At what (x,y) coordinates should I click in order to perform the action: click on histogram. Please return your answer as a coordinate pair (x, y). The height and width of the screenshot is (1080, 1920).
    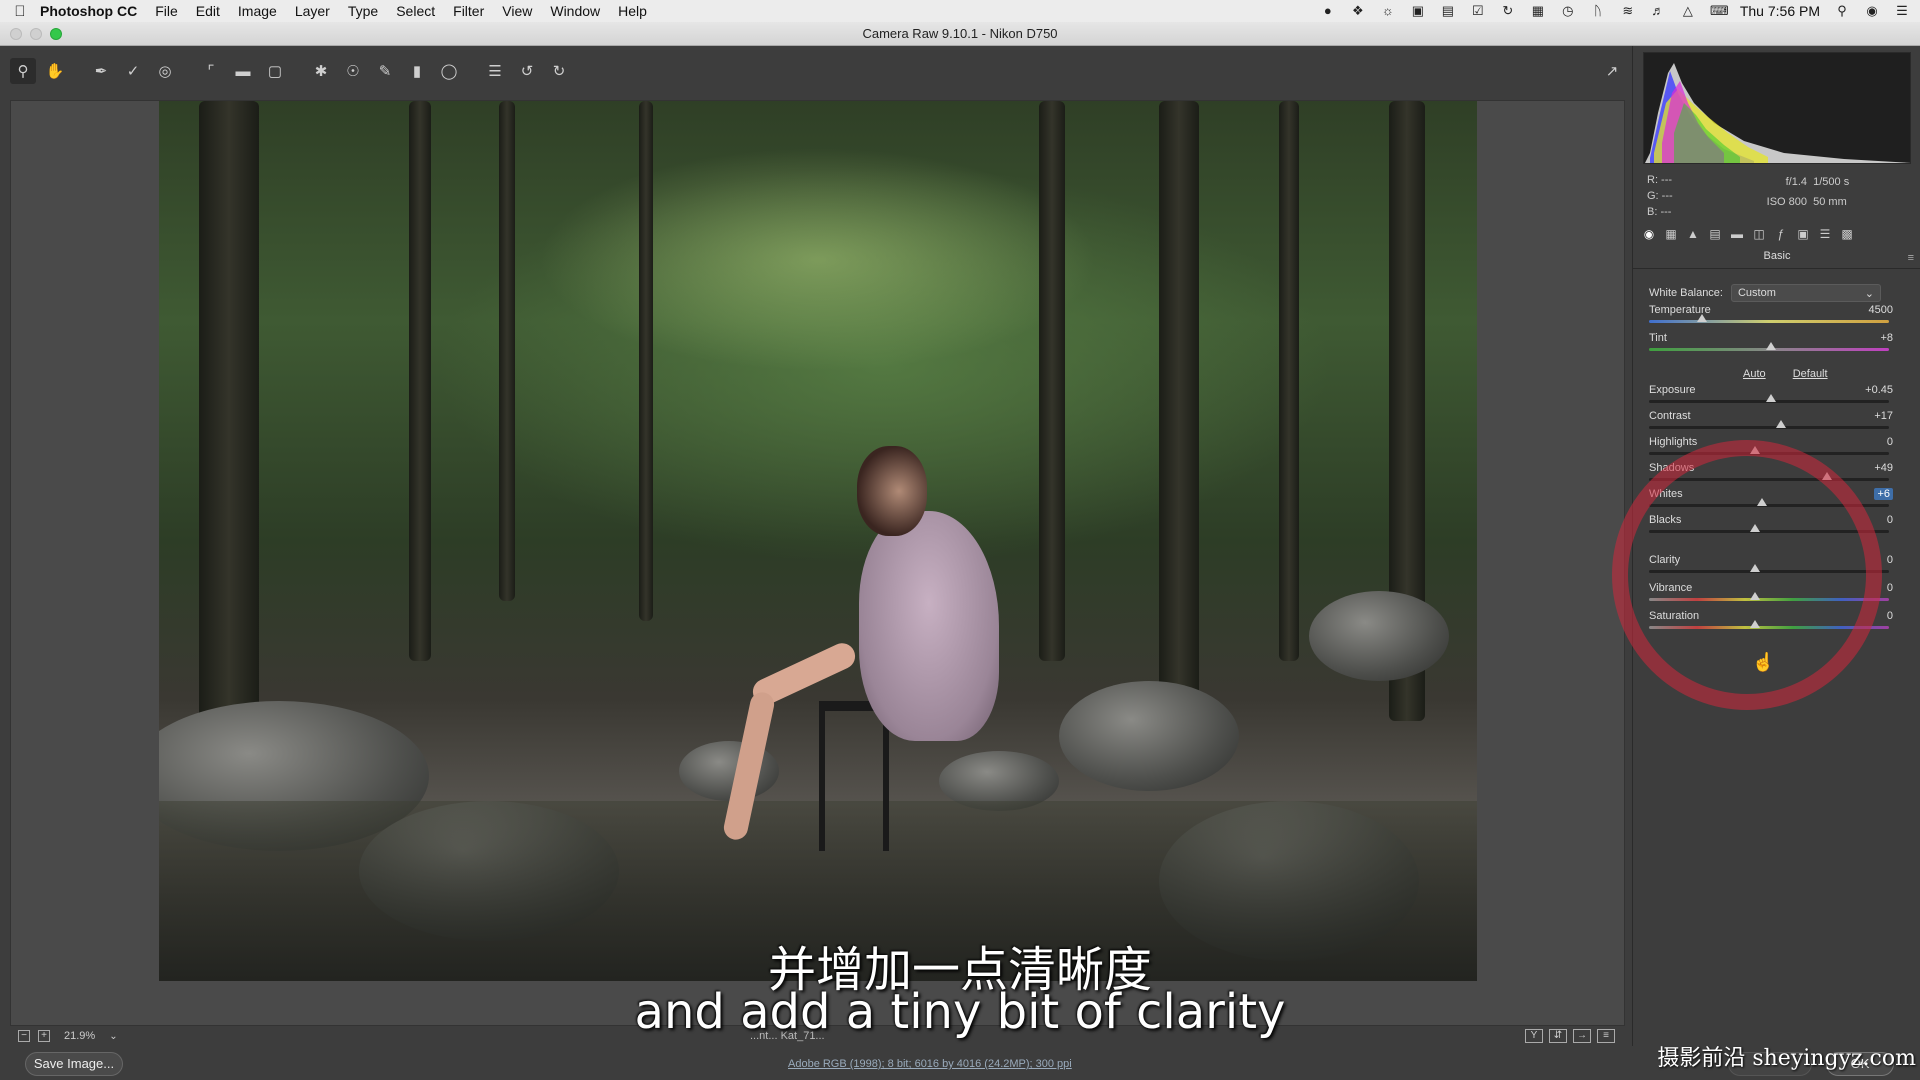
    Looking at the image, I should click on (1777, 108).